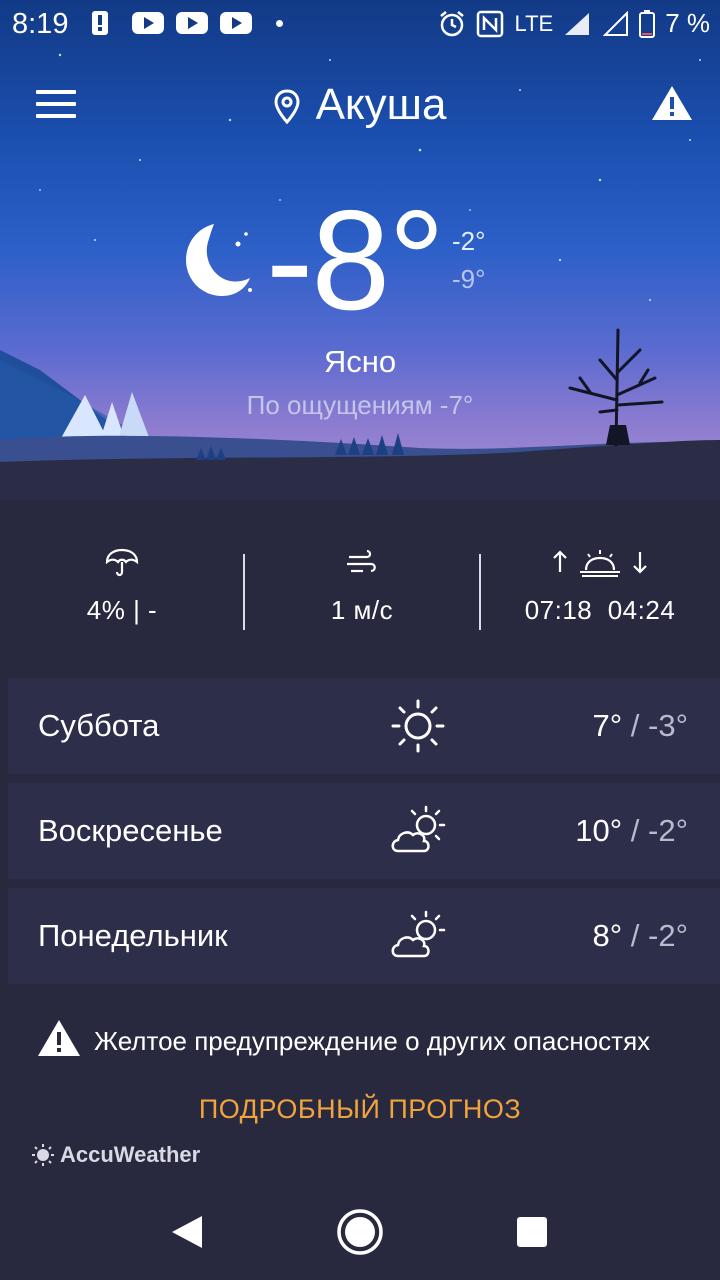  I want to click on weather-alert-button, so click(672, 105).